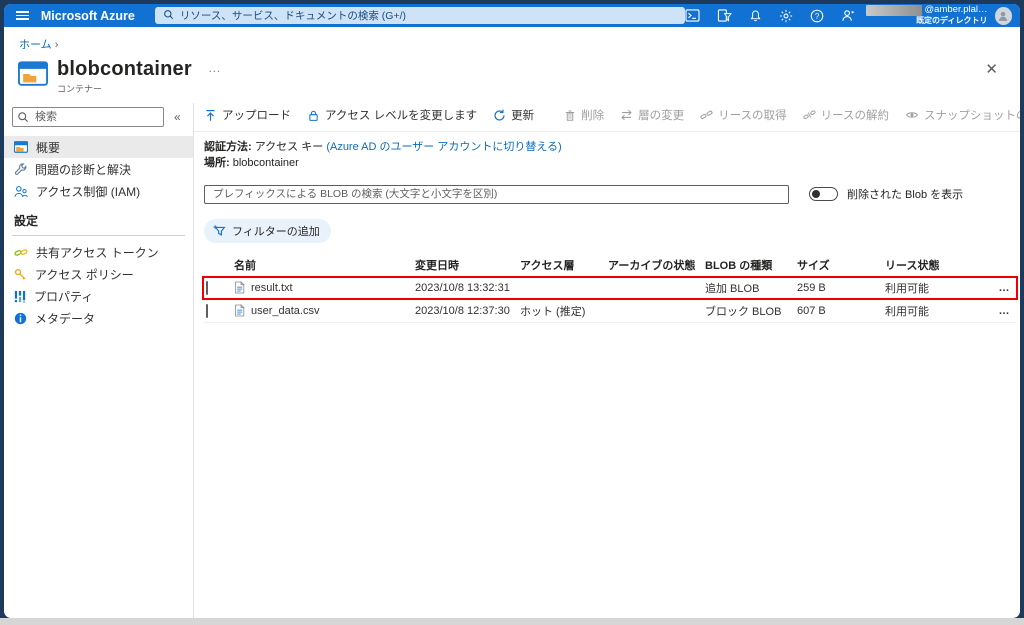 The height and width of the screenshot is (625, 1024). What do you see at coordinates (755, 16) in the screenshot?
I see `notifications-bell-icon` at bounding box center [755, 16].